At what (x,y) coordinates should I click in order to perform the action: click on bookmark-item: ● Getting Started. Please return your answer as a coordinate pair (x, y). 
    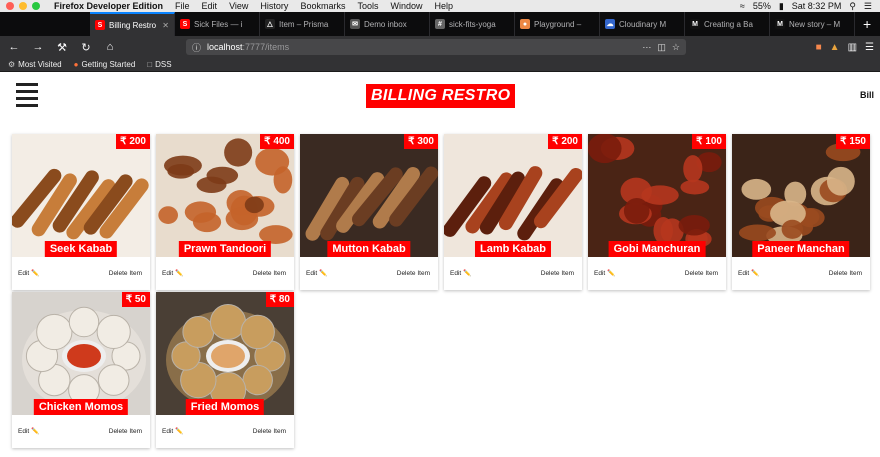
    Looking at the image, I should click on (105, 64).